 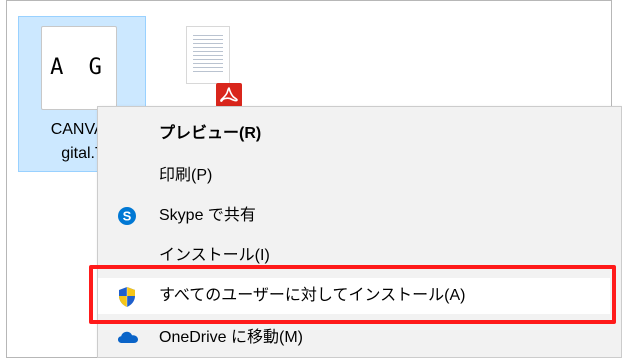 What do you see at coordinates (207, 215) in the screenshot?
I see `menu-item-label: Skype で共有` at bounding box center [207, 215].